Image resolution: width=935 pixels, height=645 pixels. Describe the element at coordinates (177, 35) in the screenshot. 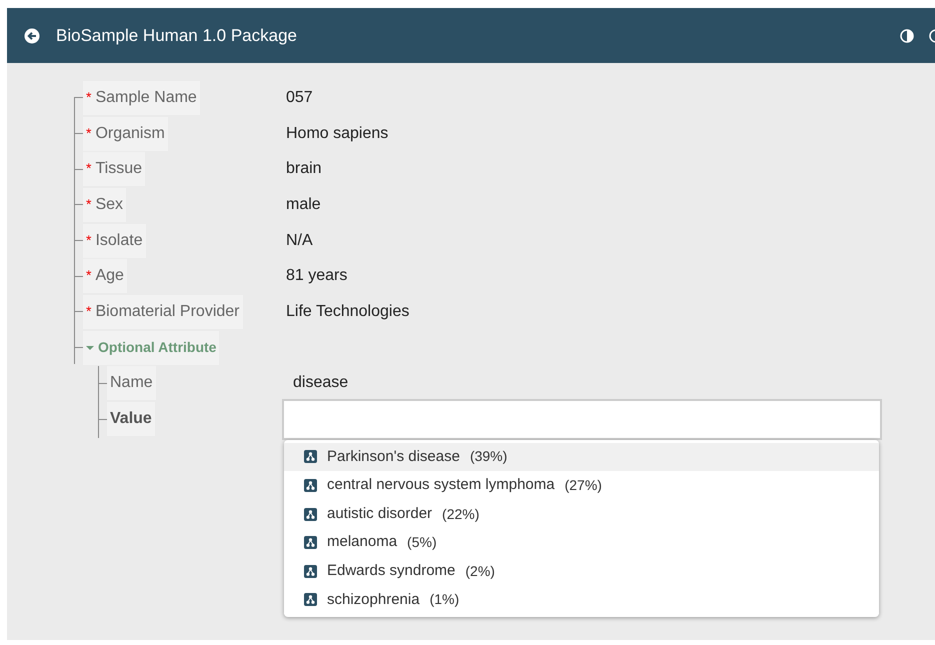

I see `window-title: BioSample Human 1.0 Package` at that location.